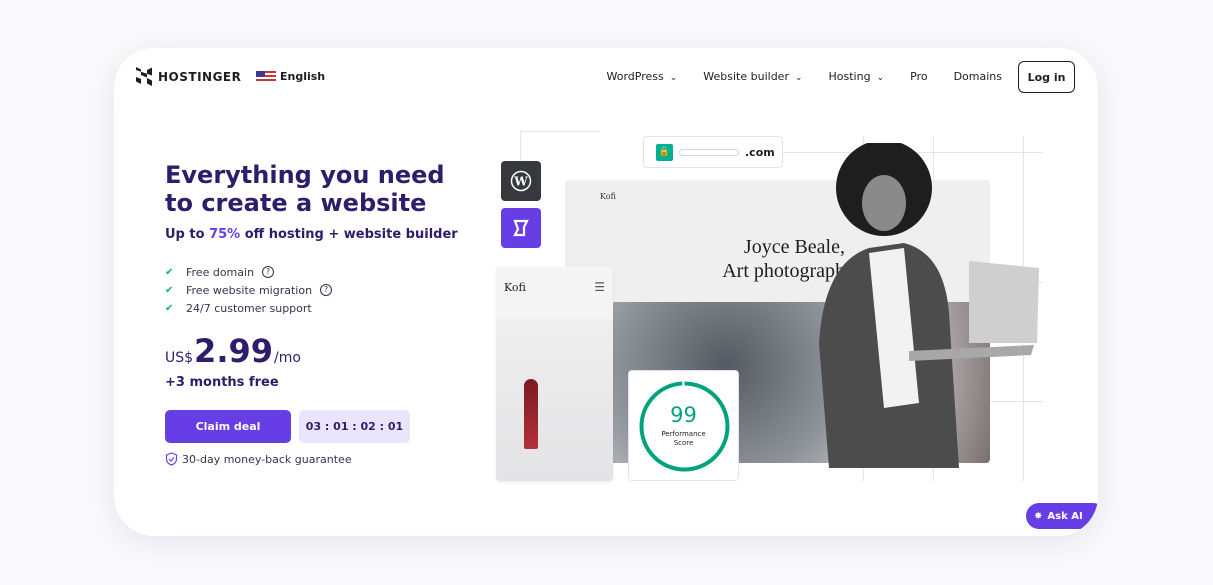 The width and height of the screenshot is (1213, 585). Describe the element at coordinates (683, 434) in the screenshot. I see `score-label-line: Performance` at that location.